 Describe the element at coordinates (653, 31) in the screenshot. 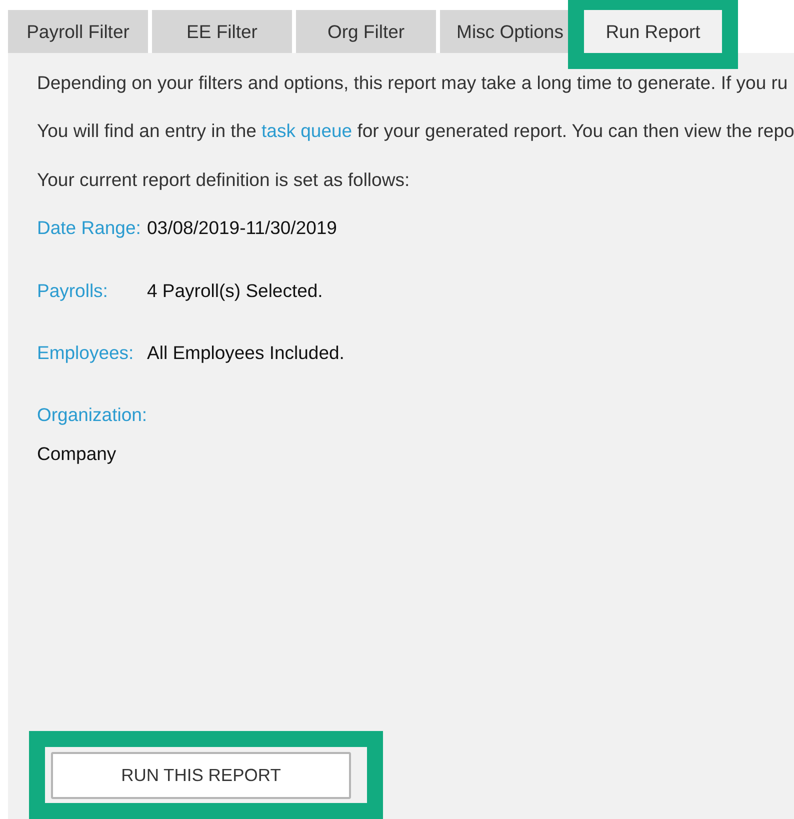

I see `tab: Run Report` at that location.